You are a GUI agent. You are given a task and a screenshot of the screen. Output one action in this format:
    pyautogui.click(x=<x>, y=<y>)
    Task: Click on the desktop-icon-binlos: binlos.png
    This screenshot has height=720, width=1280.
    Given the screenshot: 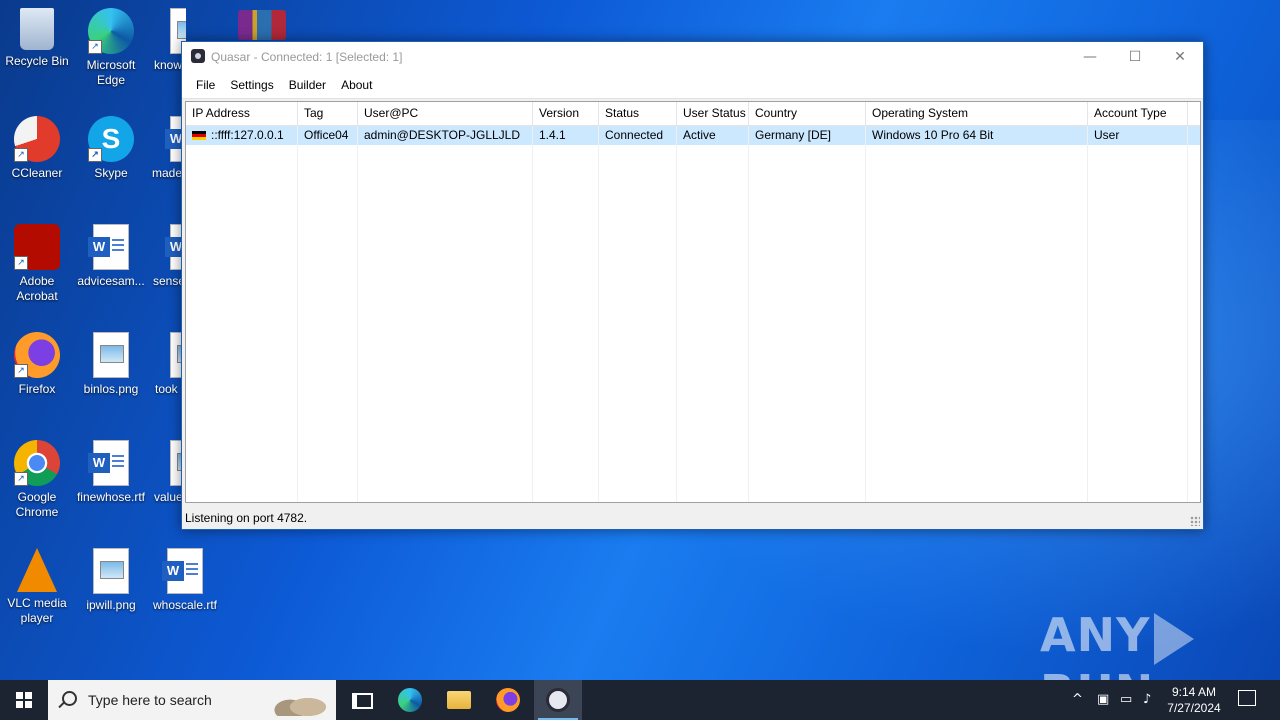 What is the action you would take?
    pyautogui.click(x=111, y=364)
    